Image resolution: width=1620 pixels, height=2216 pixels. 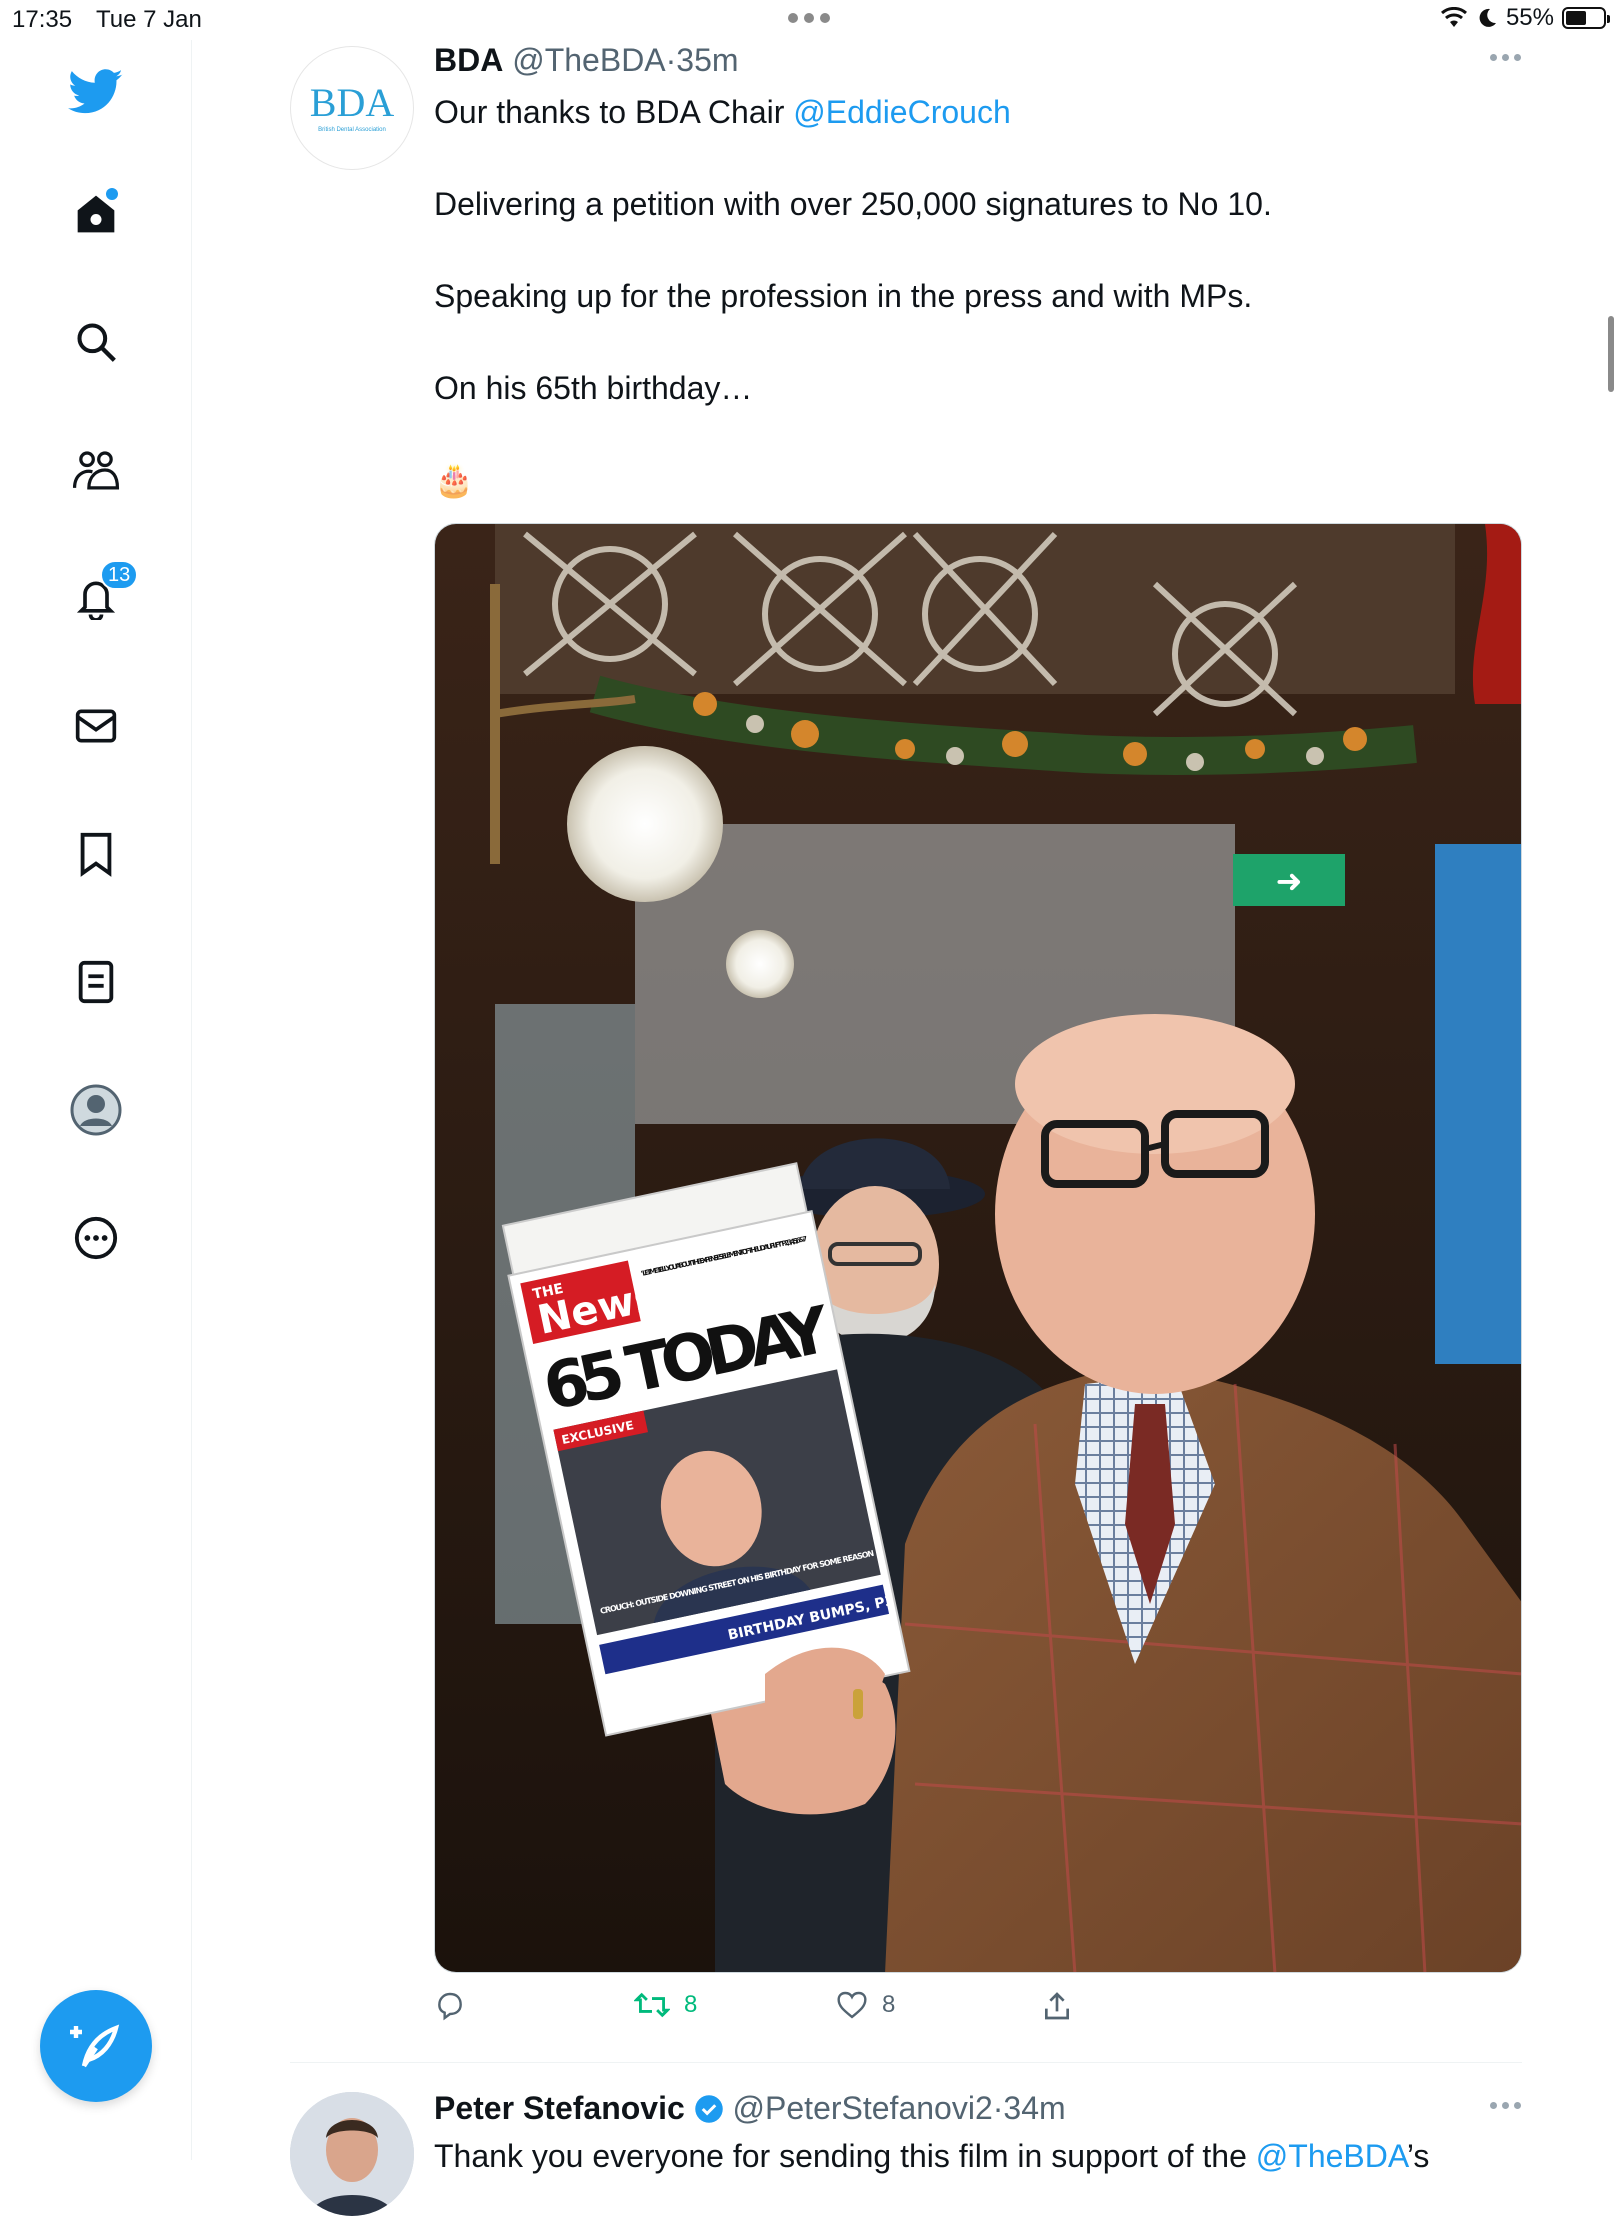 I want to click on share-icon, so click(x=1057, y=2006).